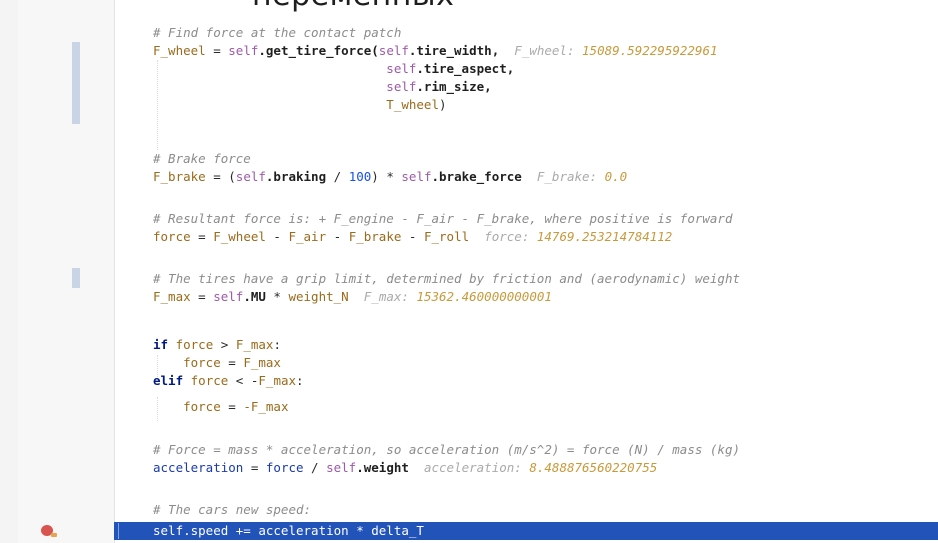  What do you see at coordinates (593, 467) in the screenshot?
I see `inline-value: 8.488876560220755` at bounding box center [593, 467].